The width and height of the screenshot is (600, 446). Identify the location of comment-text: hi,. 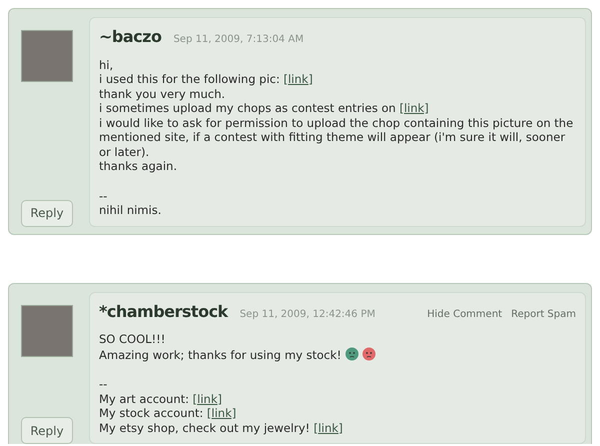
(106, 65).